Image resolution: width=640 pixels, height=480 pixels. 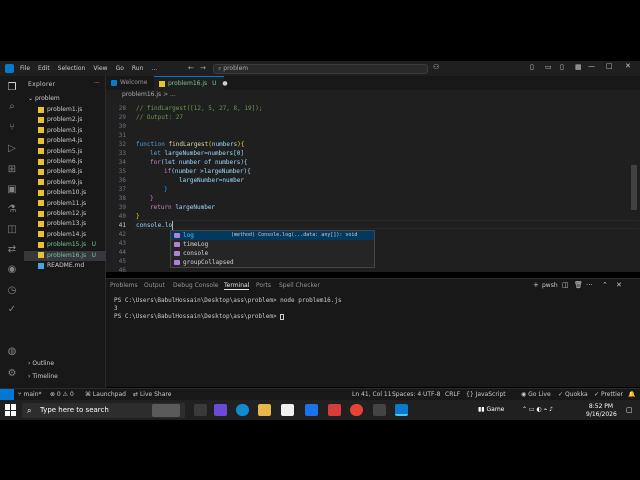 I want to click on tab-welcome: Welcome, so click(x=129, y=83).